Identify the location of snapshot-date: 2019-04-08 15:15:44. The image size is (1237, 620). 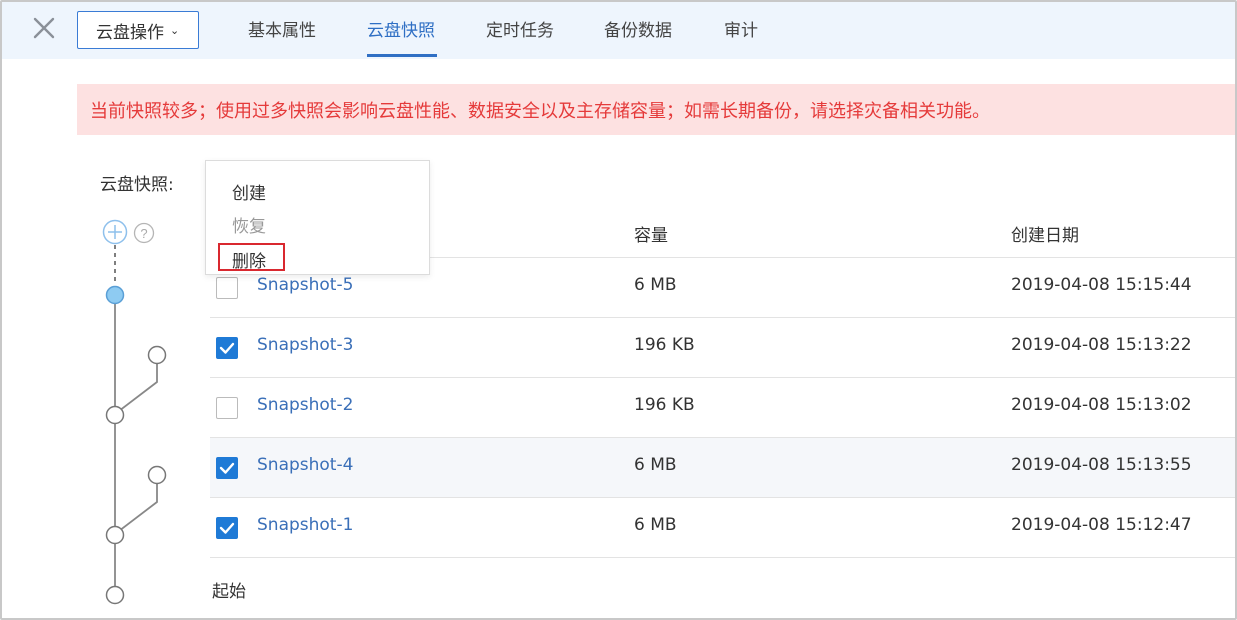
(1101, 285).